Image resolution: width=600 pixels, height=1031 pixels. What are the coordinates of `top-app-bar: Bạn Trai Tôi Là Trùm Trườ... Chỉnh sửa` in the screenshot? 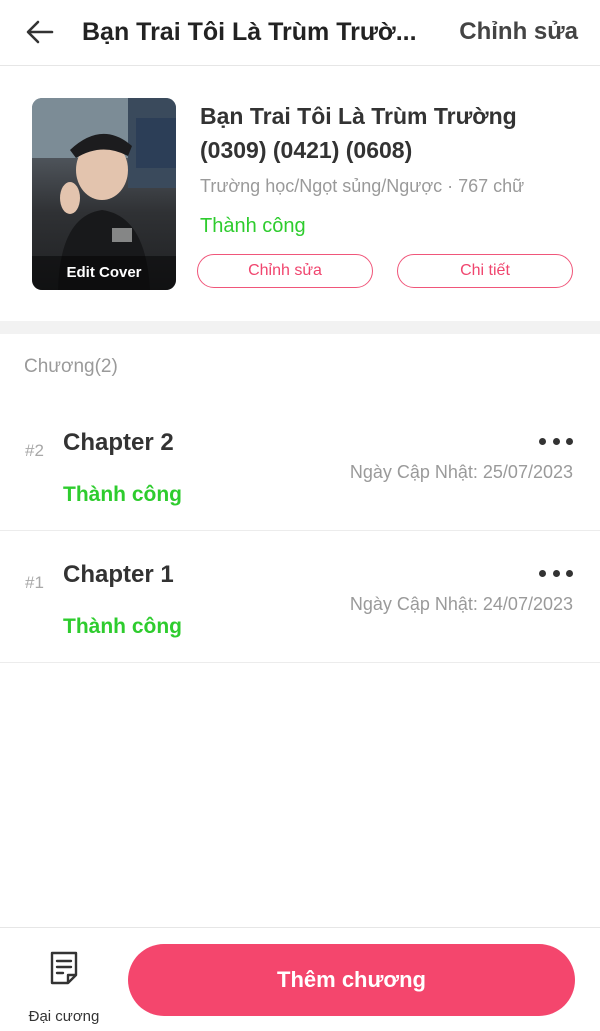 It's located at (300, 33).